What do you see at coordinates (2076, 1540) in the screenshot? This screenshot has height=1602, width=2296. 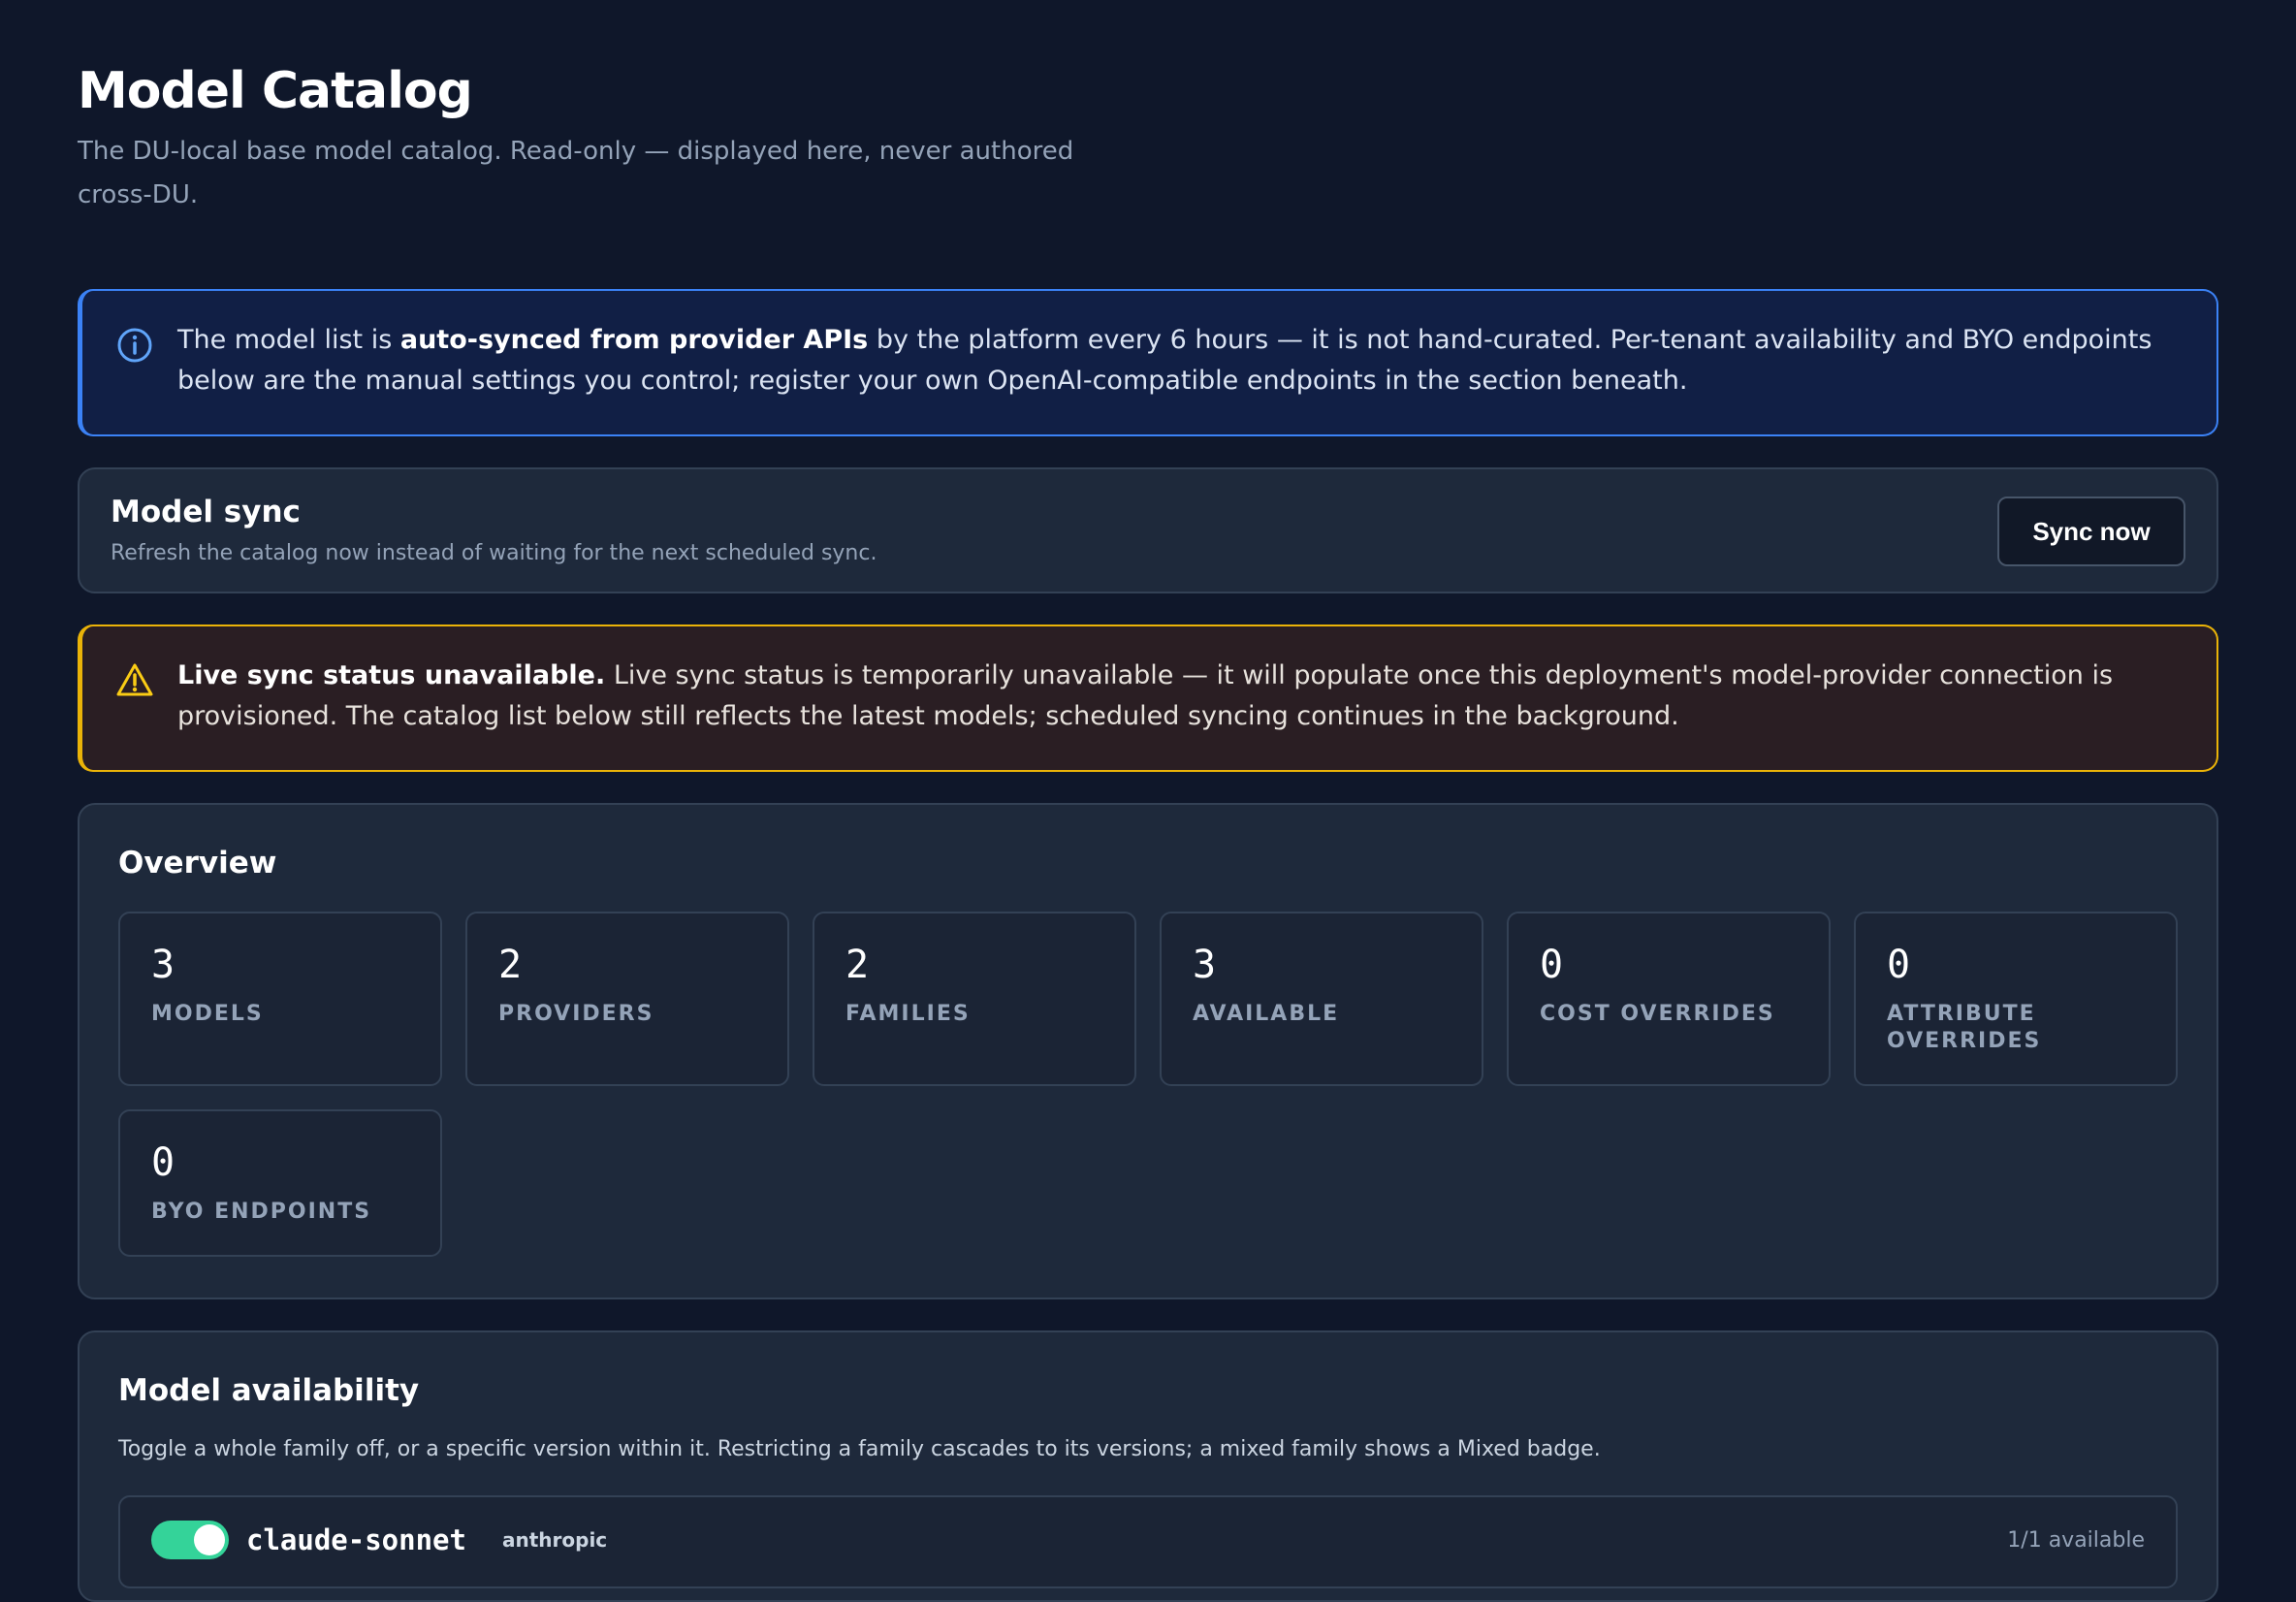 I see `model-availability-count: 1/1 available` at bounding box center [2076, 1540].